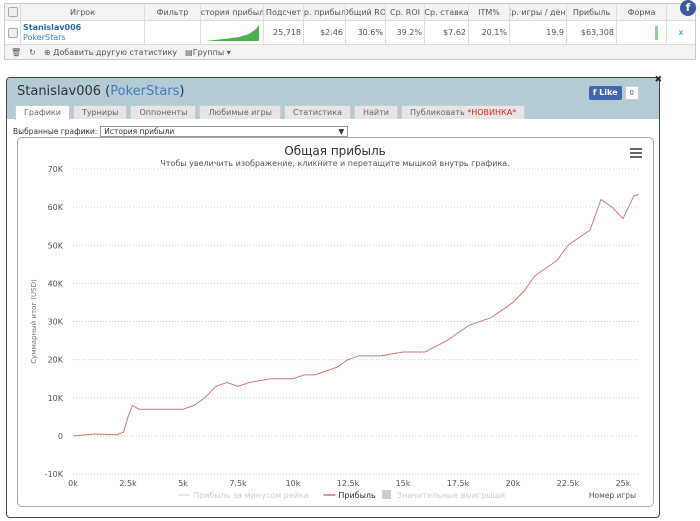 The height and width of the screenshot is (521, 700). I want to click on x-tick-label: 15k, so click(403, 483).